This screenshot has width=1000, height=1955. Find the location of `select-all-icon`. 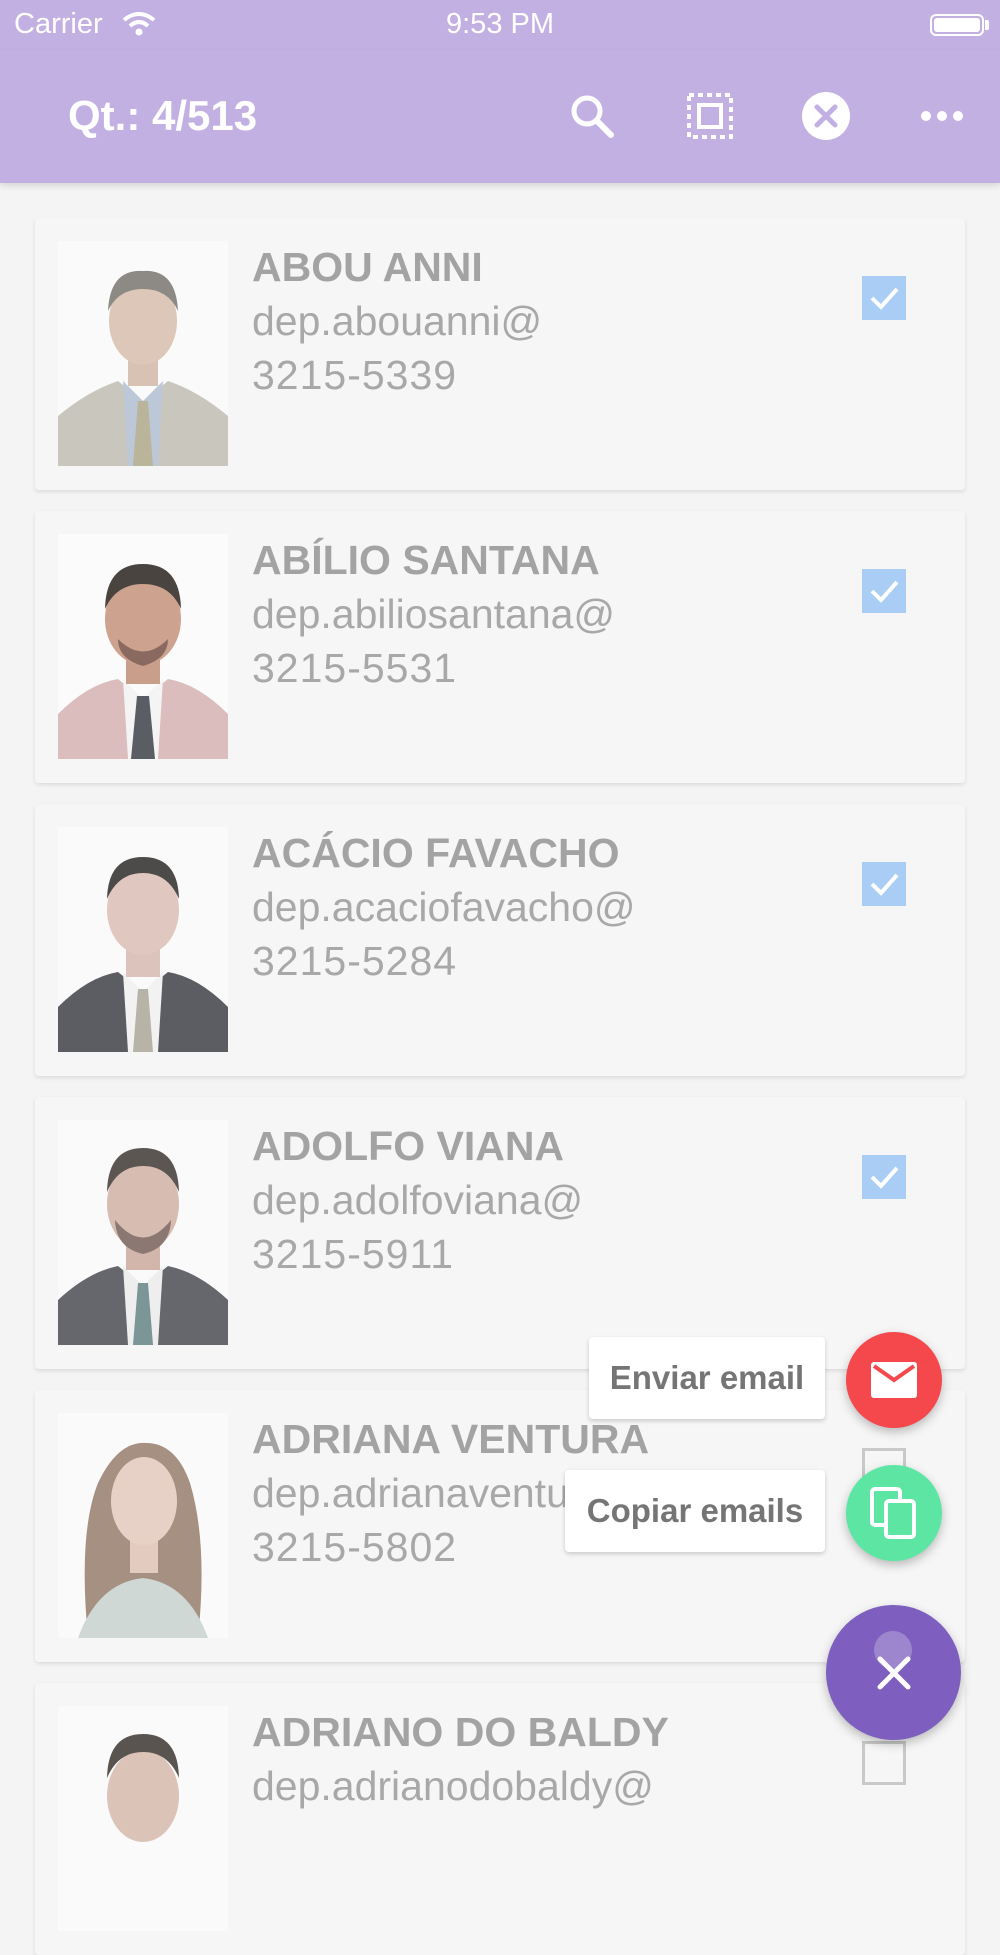

select-all-icon is located at coordinates (710, 116).